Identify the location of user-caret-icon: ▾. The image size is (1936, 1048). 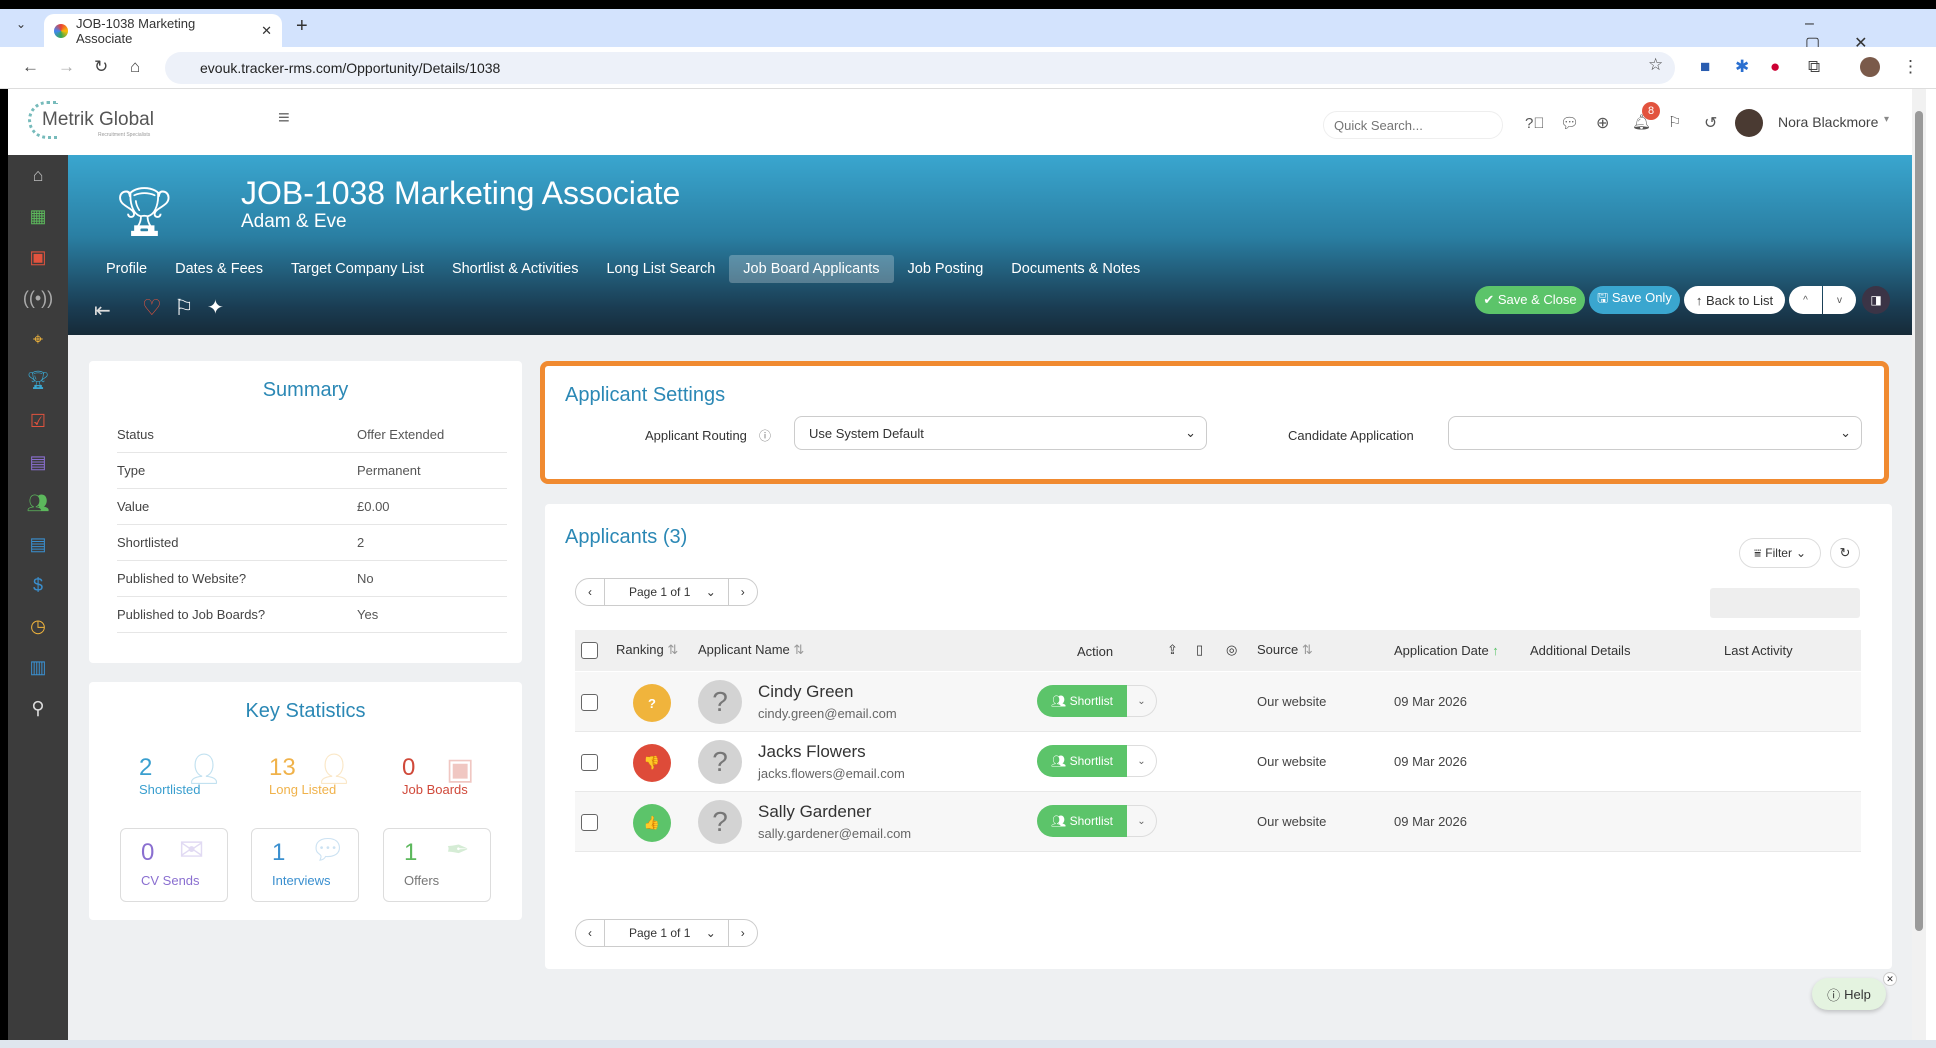
(1886, 119).